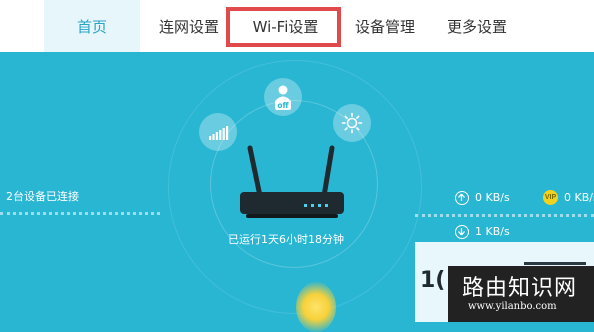 This screenshot has width=594, height=332. What do you see at coordinates (292, 183) in the screenshot?
I see `router-icon` at bounding box center [292, 183].